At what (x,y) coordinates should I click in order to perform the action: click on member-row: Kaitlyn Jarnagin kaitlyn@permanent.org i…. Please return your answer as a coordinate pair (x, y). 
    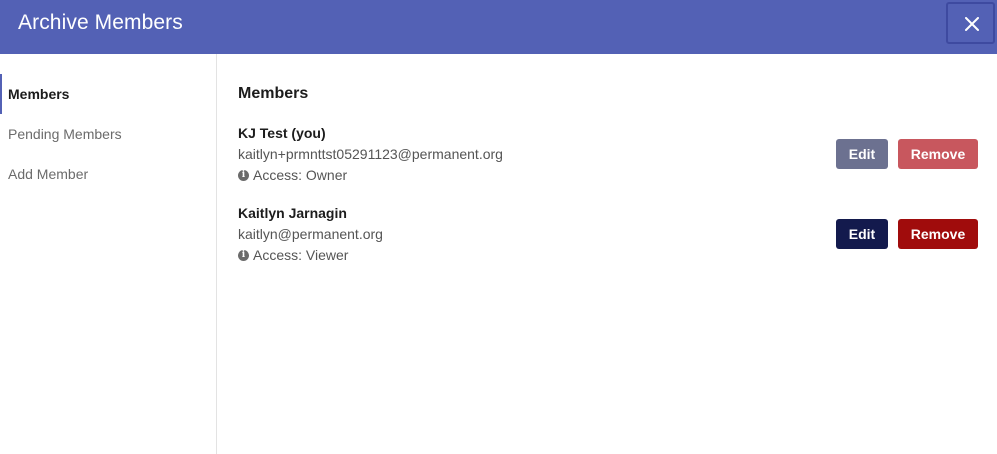
    Looking at the image, I should click on (608, 235).